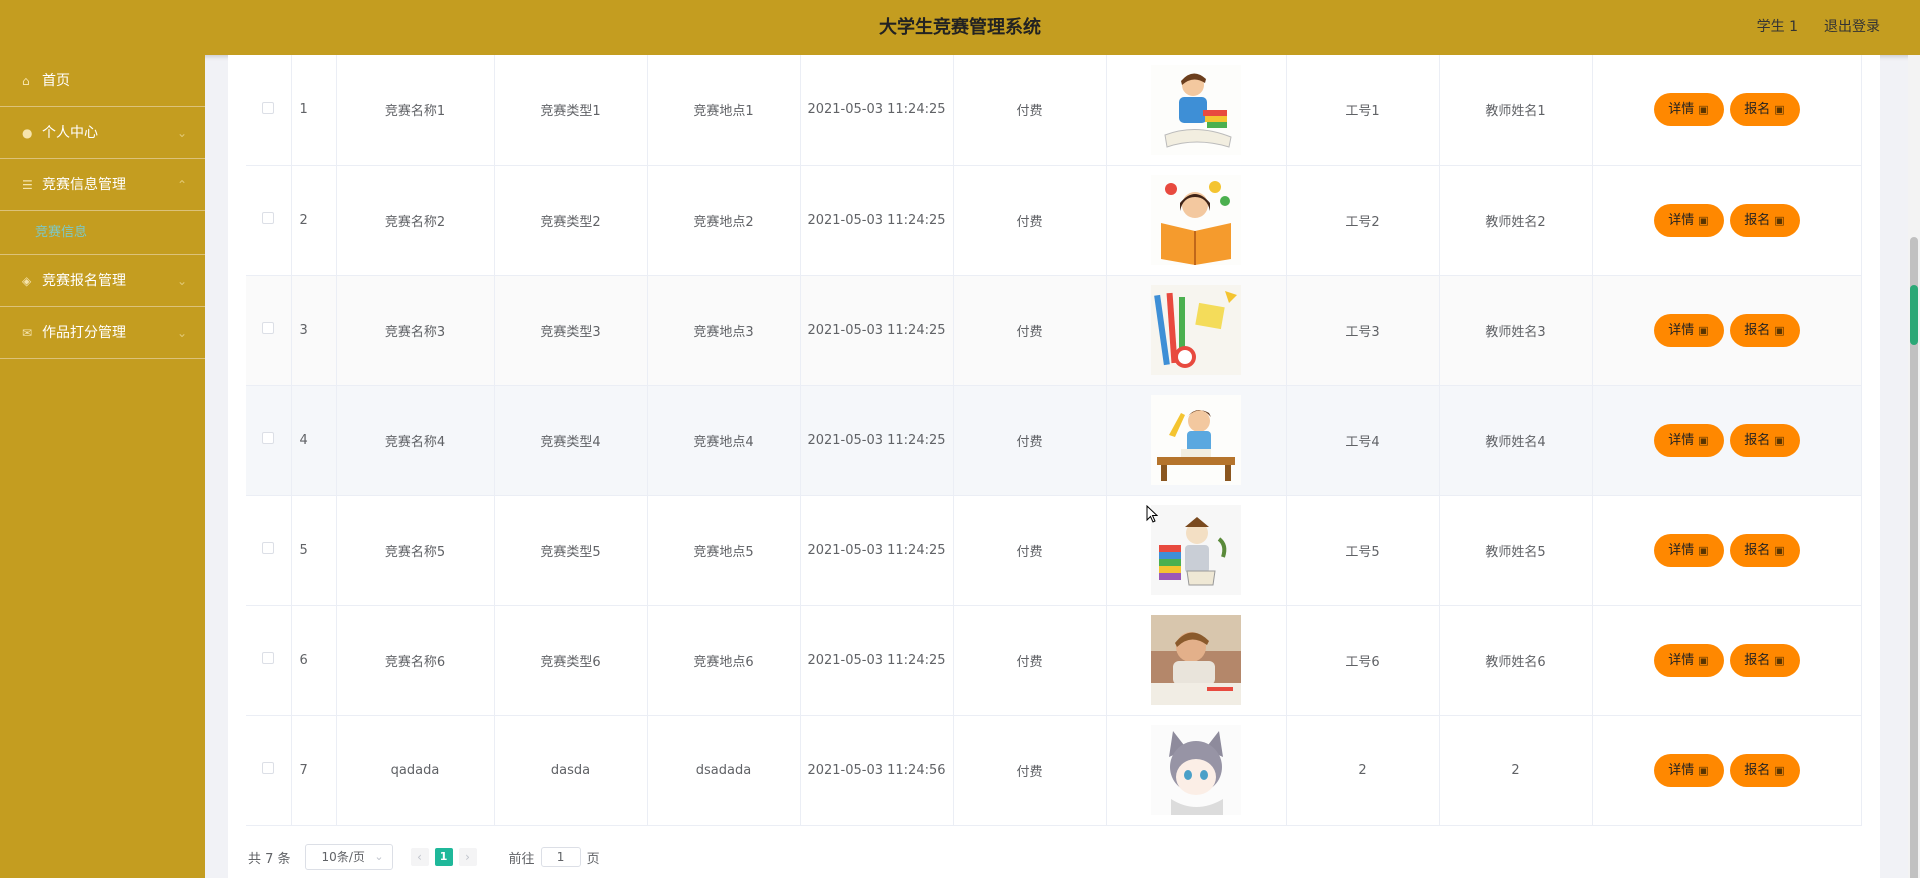  I want to click on pagination: 共 7 条 10条/页 ⌄ ‹ 1 › 前往 1 页, so click(424, 857).